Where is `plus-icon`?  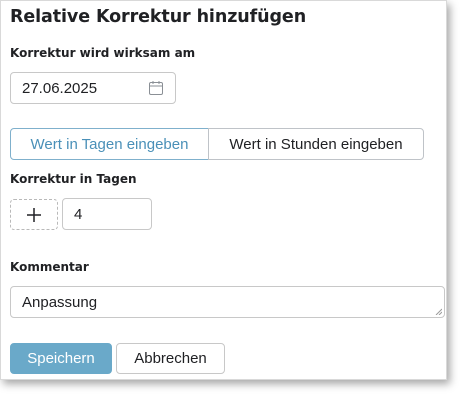 plus-icon is located at coordinates (34, 214).